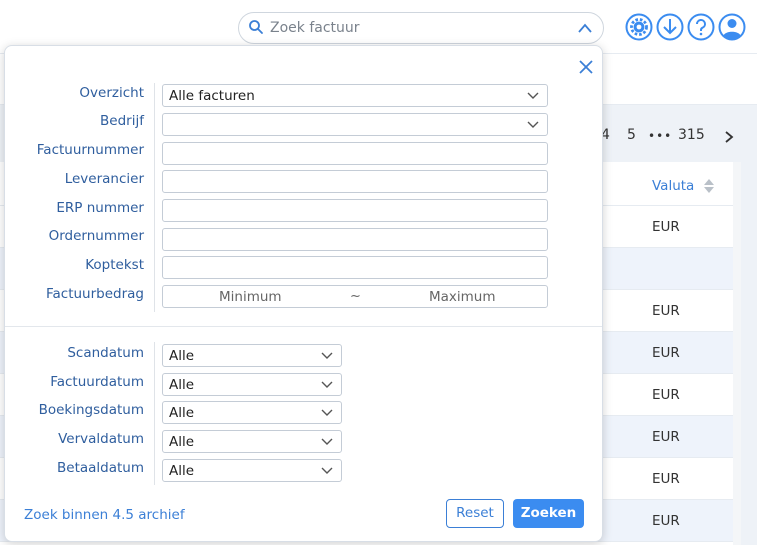 This screenshot has height=545, width=757. What do you see at coordinates (252, 412) in the screenshot?
I see `boekingsdatum-select: Alle` at bounding box center [252, 412].